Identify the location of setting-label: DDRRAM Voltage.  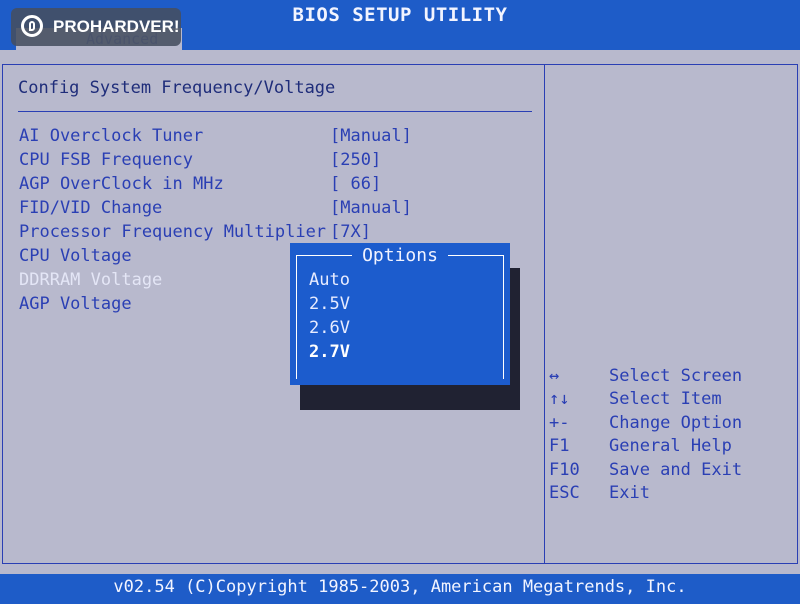
(91, 280).